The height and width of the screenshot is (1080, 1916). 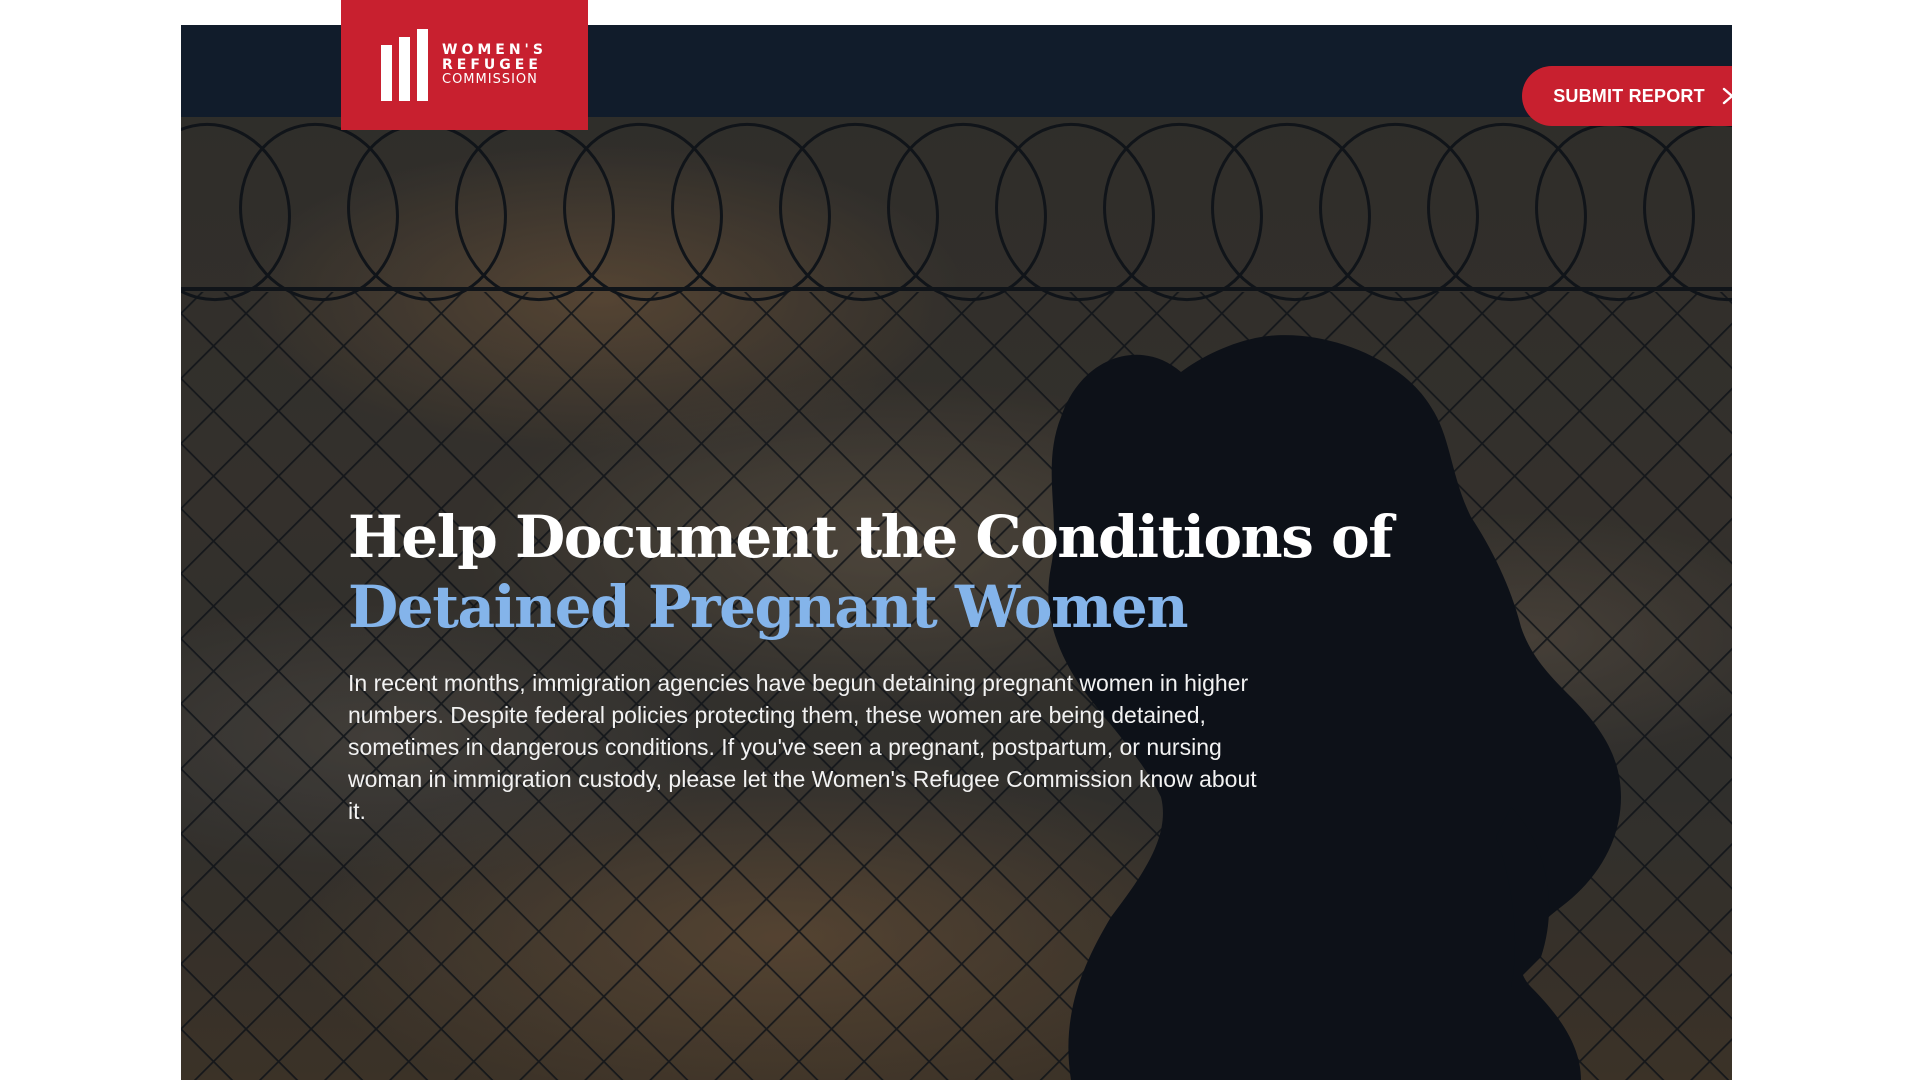 I want to click on logo-bars-icon, so click(x=404, y=65).